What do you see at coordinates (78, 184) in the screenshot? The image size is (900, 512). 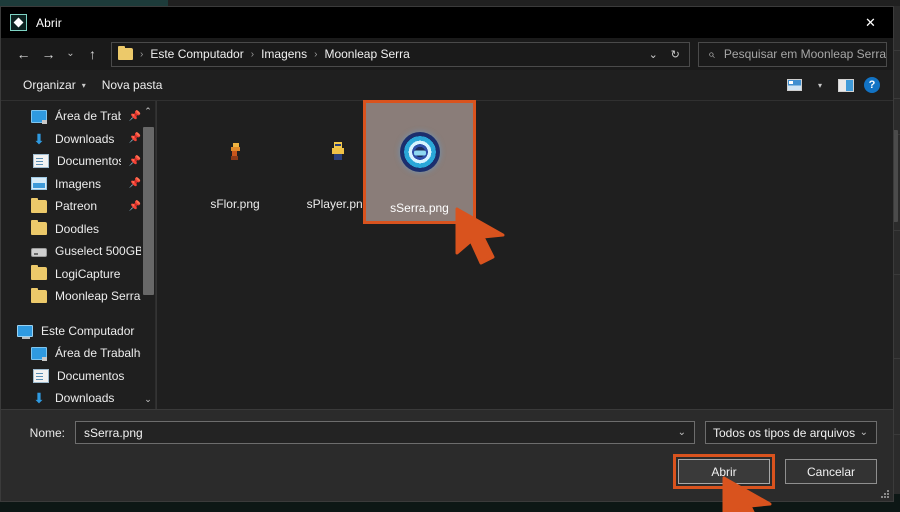 I see `sidebar-item-imagens-quick: Imagens 📌` at bounding box center [78, 184].